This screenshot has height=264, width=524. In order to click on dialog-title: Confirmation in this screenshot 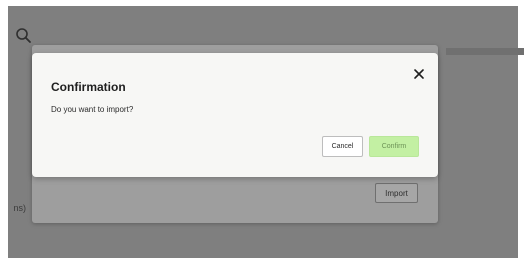, I will do `click(88, 87)`.